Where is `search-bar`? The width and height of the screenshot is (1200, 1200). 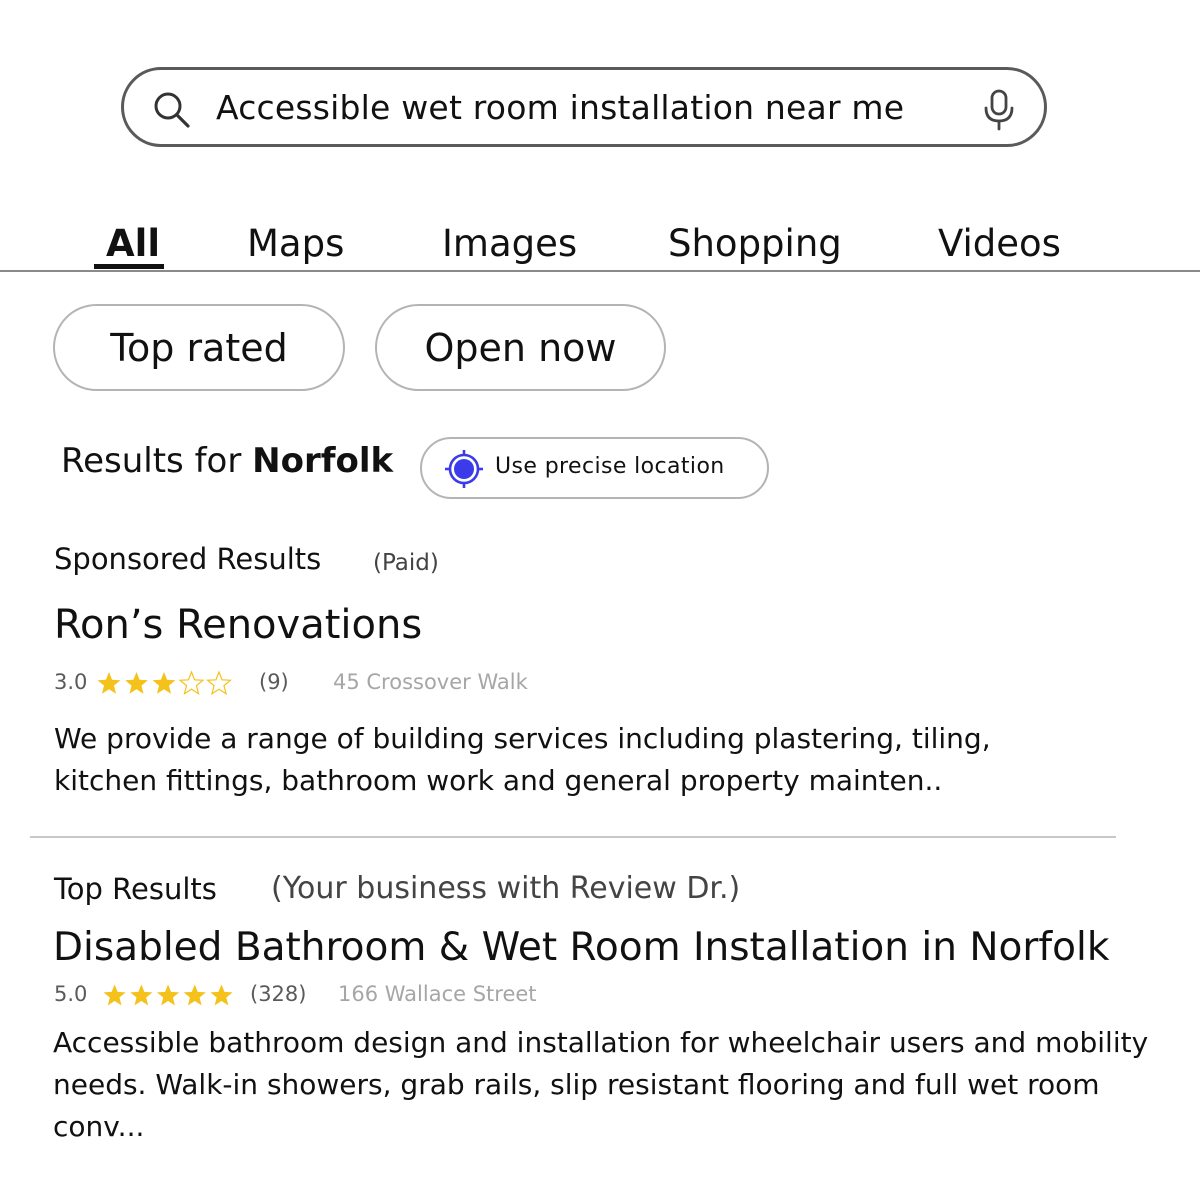
search-bar is located at coordinates (584, 107).